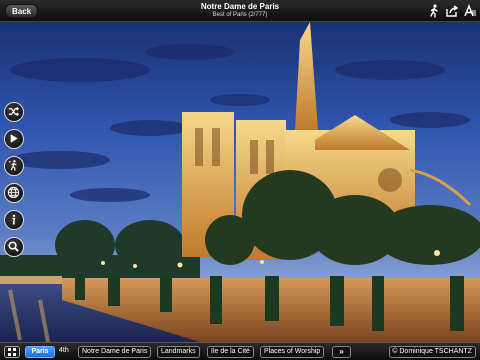 Image resolution: width=480 pixels, height=360 pixels. What do you see at coordinates (434, 11) in the screenshot?
I see `walking-person-icon` at bounding box center [434, 11].